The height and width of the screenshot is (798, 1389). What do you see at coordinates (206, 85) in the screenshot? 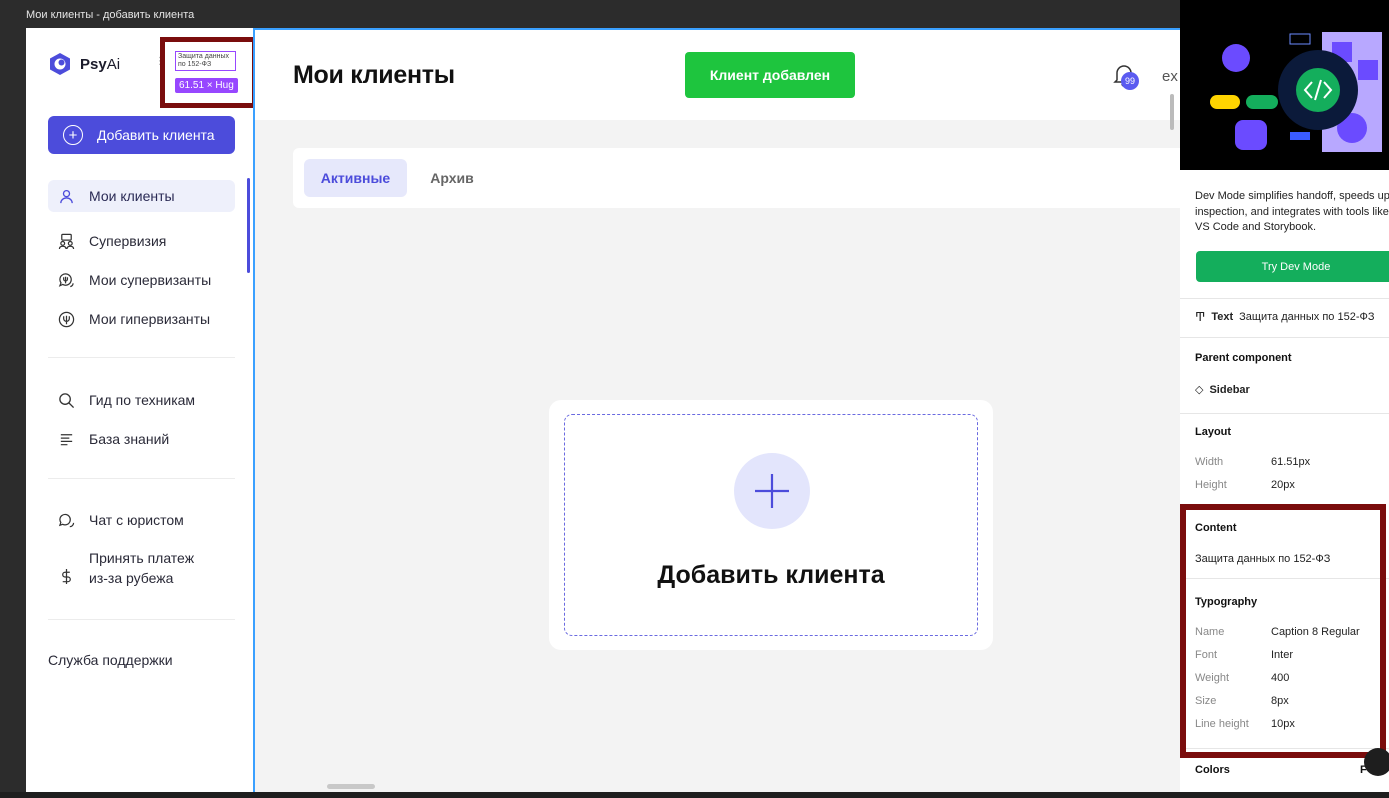
I see `selection-size-badge: 61.51 × Hug` at bounding box center [206, 85].